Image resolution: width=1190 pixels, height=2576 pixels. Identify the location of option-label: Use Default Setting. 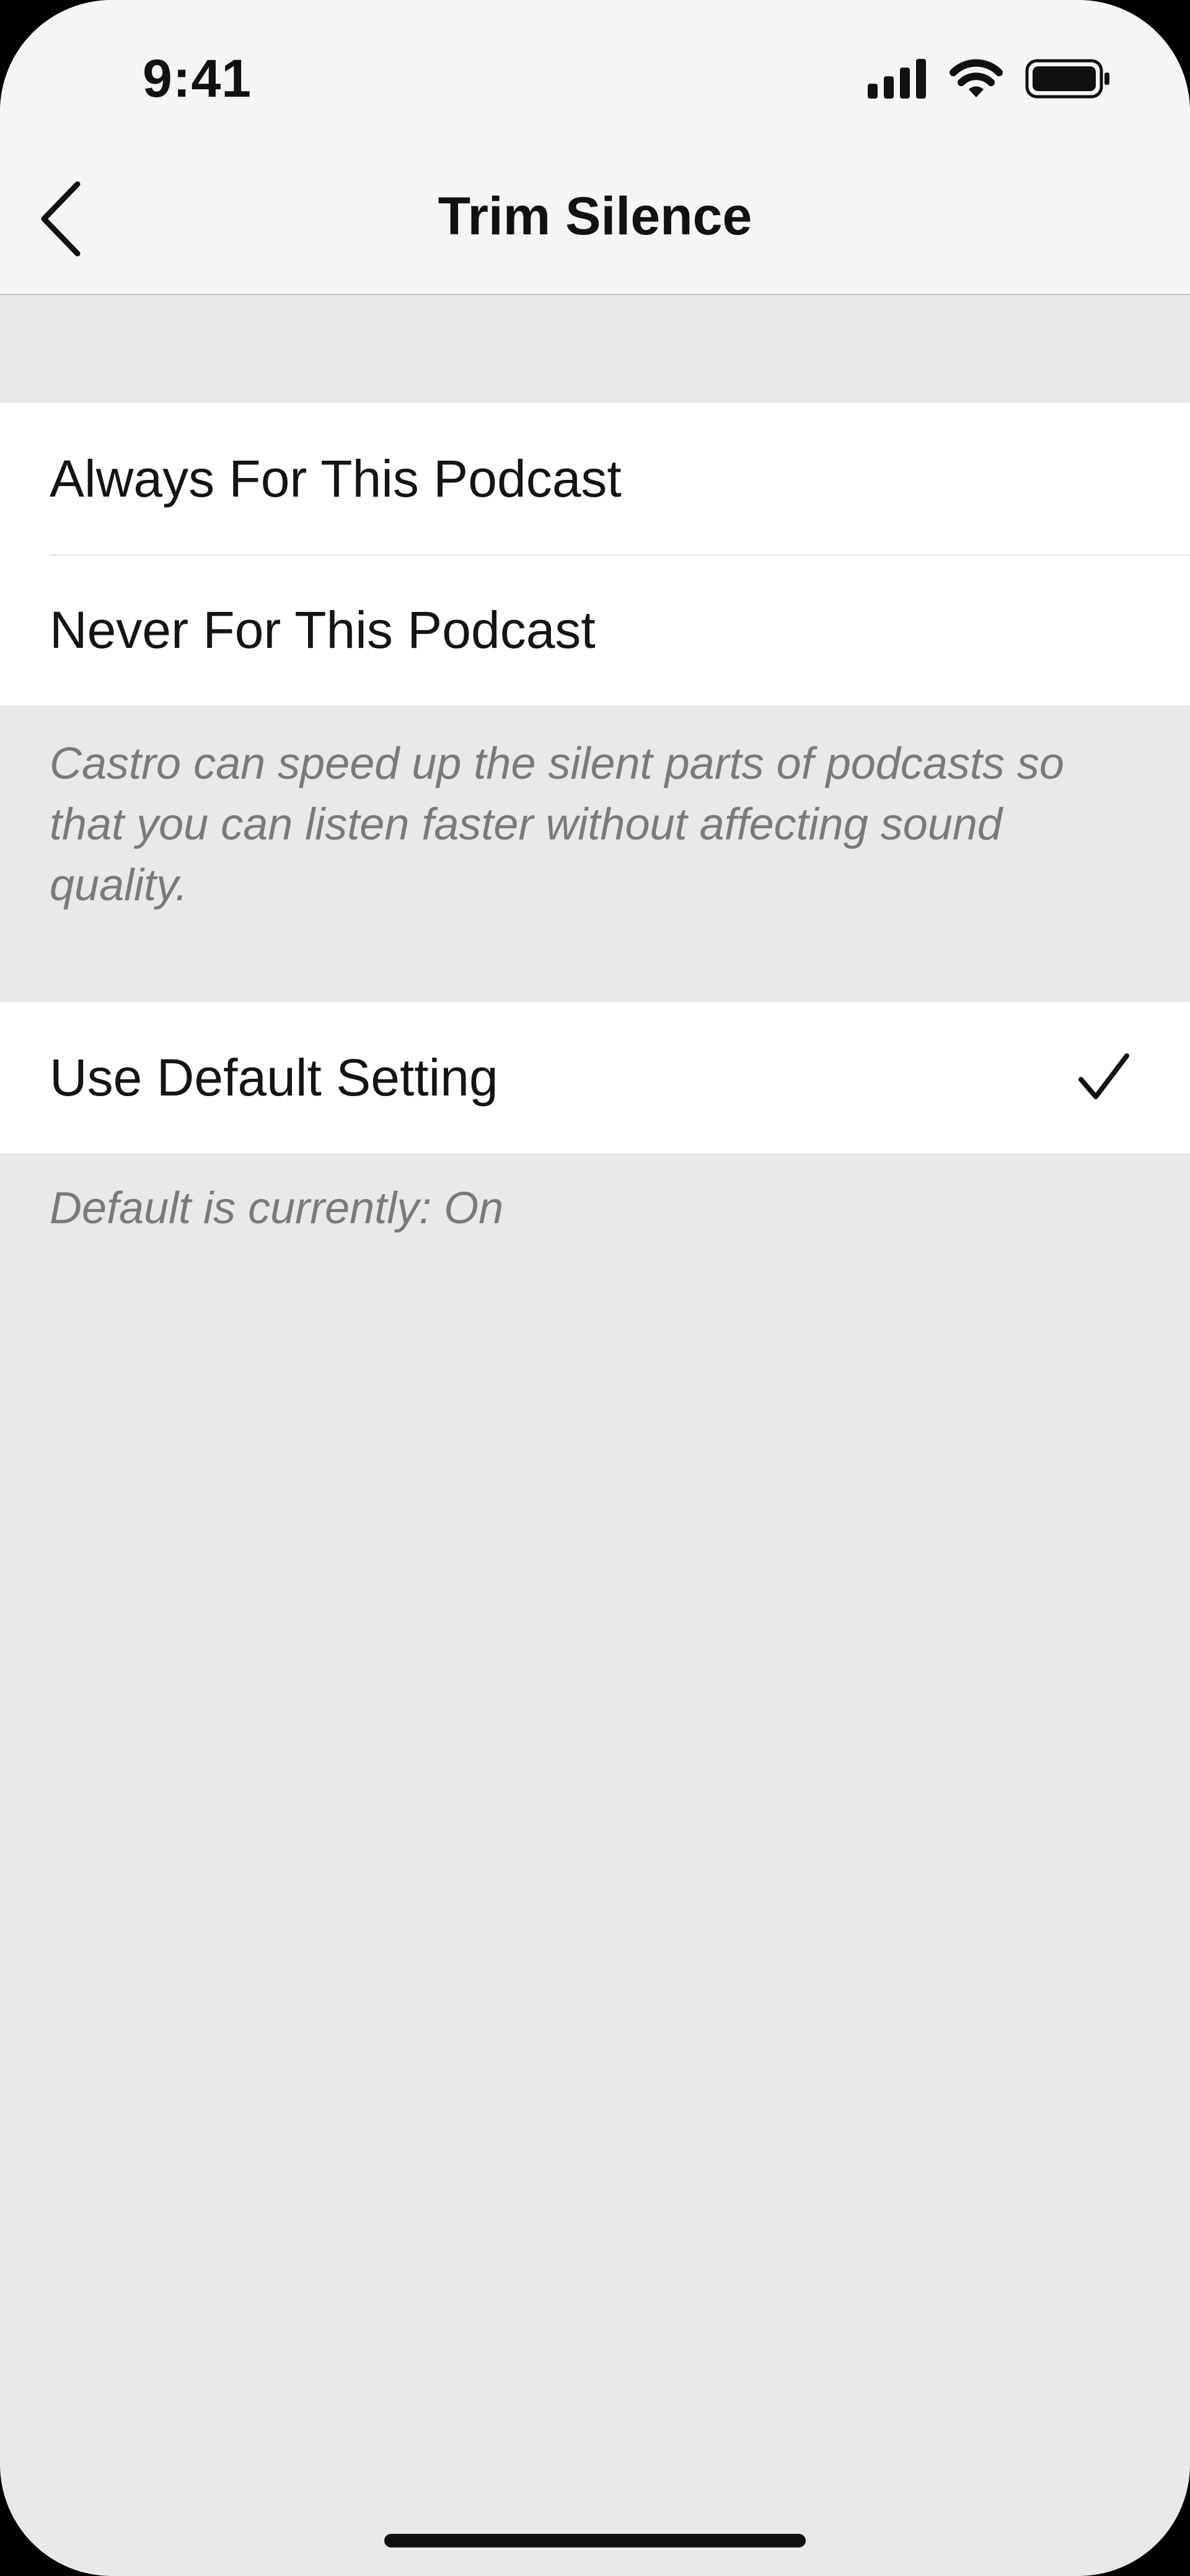
(274, 1077).